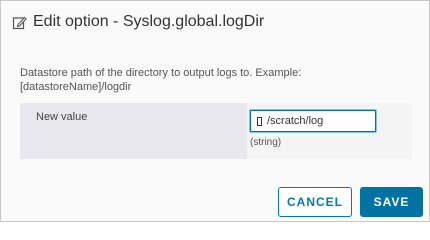 This screenshot has height=240, width=430. I want to click on form-value-cell: /scratch/log (string), so click(329, 131).